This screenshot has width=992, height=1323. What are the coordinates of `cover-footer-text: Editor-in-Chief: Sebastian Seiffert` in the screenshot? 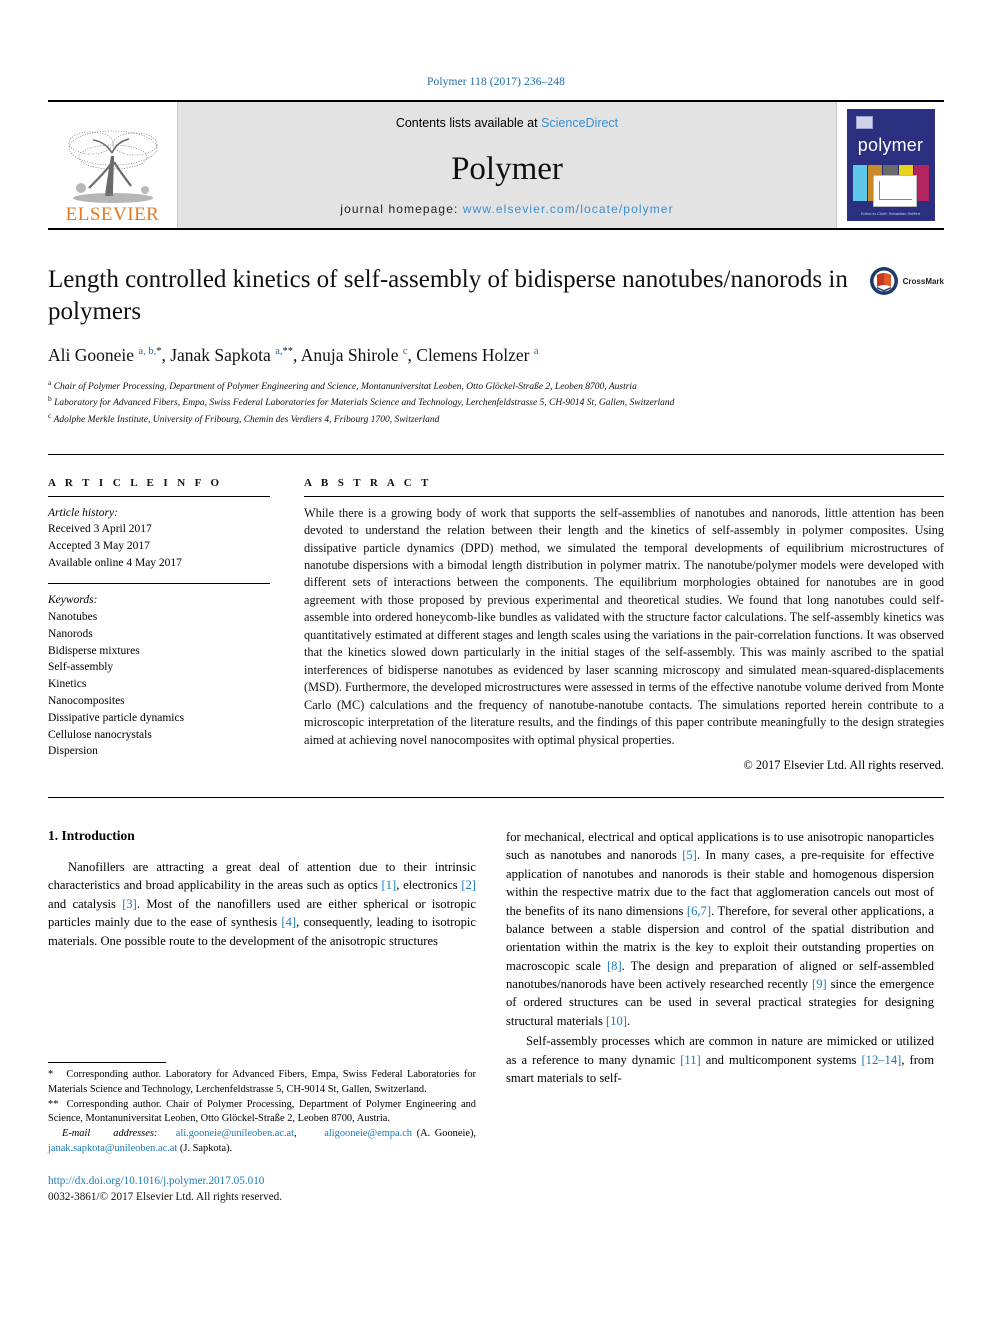 It's located at (890, 213).